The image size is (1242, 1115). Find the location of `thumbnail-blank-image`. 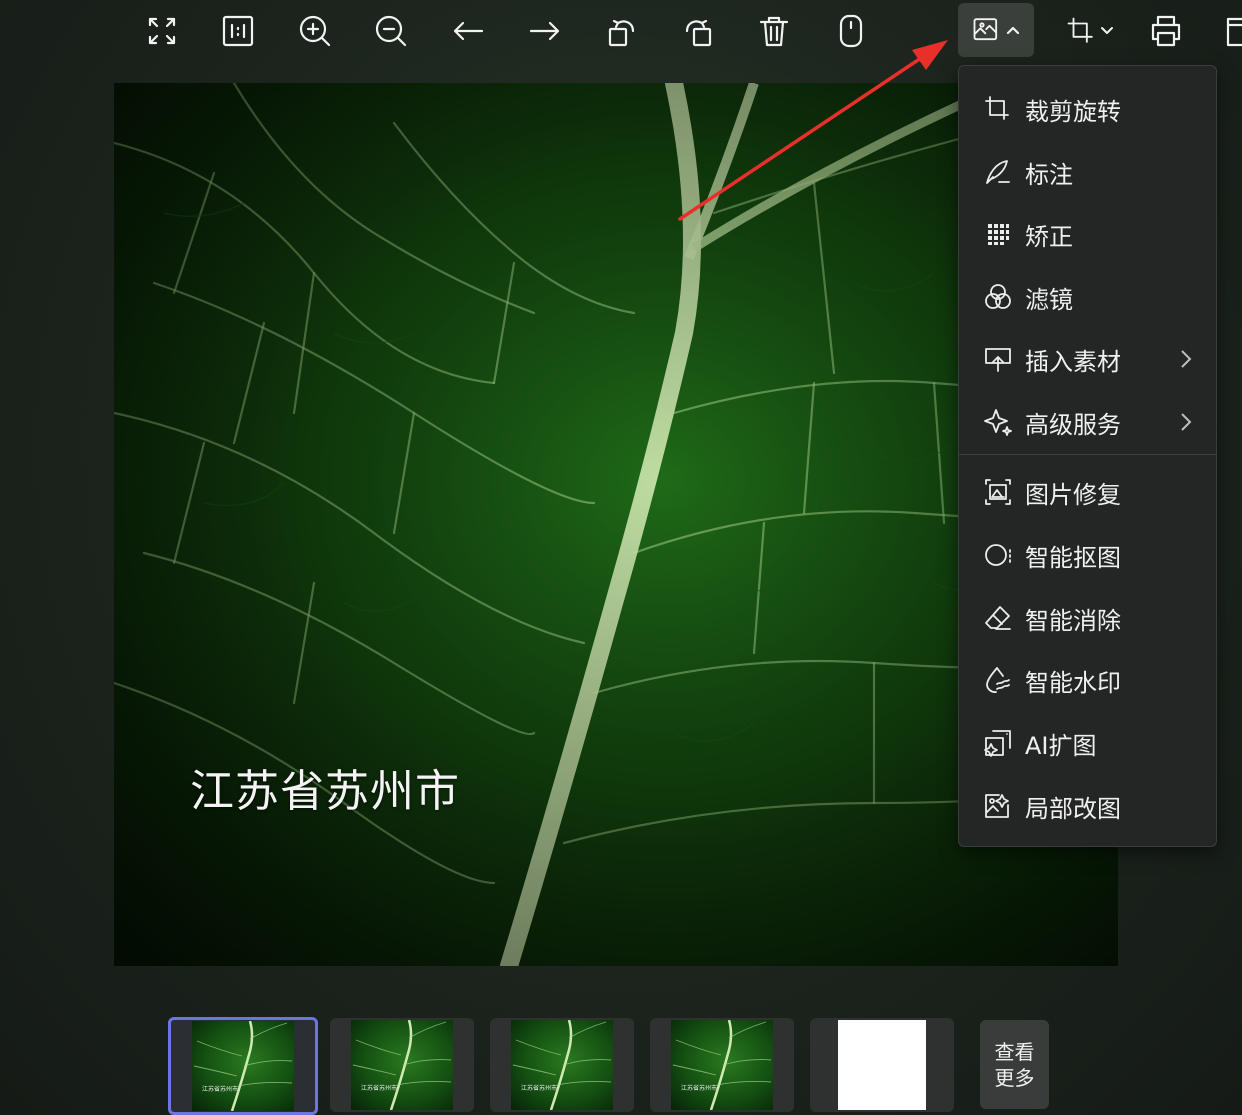

thumbnail-blank-image is located at coordinates (882, 1065).